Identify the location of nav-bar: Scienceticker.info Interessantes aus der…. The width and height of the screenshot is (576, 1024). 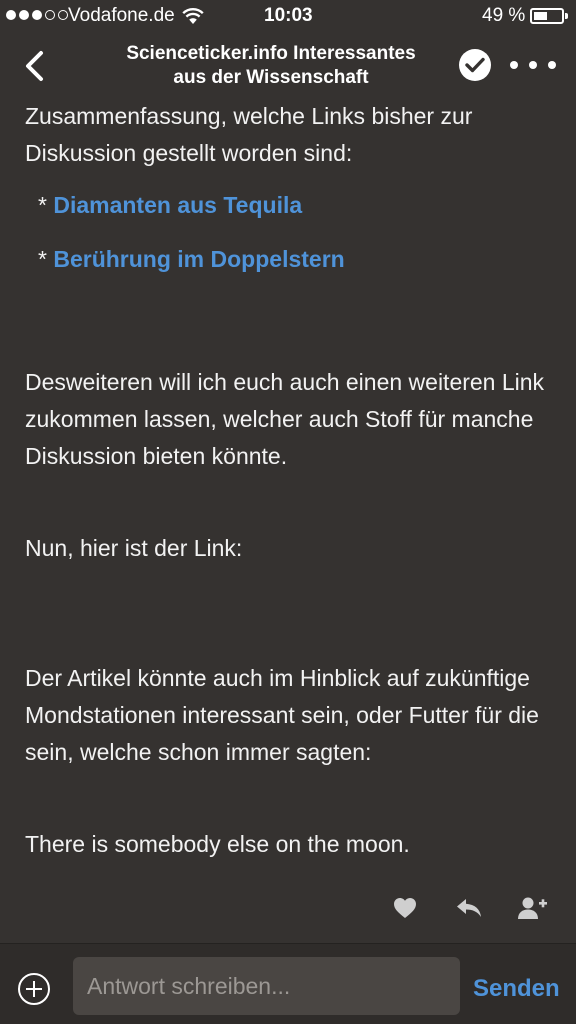
(288, 66).